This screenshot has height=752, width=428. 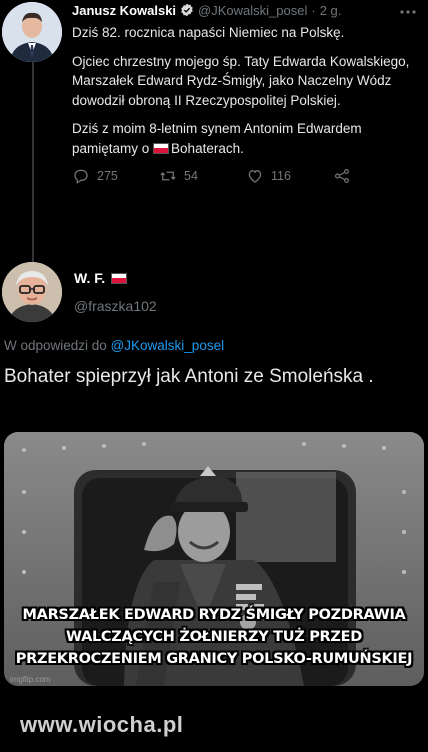 What do you see at coordinates (255, 176) in the screenshot?
I see `like-icon` at bounding box center [255, 176].